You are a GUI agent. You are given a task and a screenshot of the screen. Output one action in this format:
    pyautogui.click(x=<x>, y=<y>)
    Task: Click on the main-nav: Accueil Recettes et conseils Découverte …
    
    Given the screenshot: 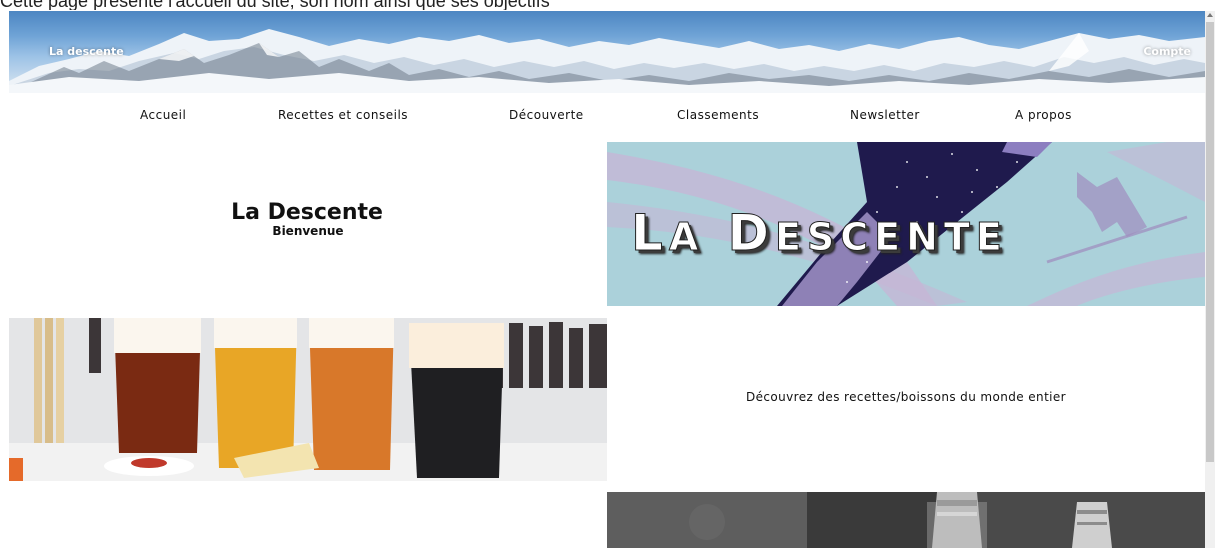 What is the action you would take?
    pyautogui.click(x=602, y=118)
    